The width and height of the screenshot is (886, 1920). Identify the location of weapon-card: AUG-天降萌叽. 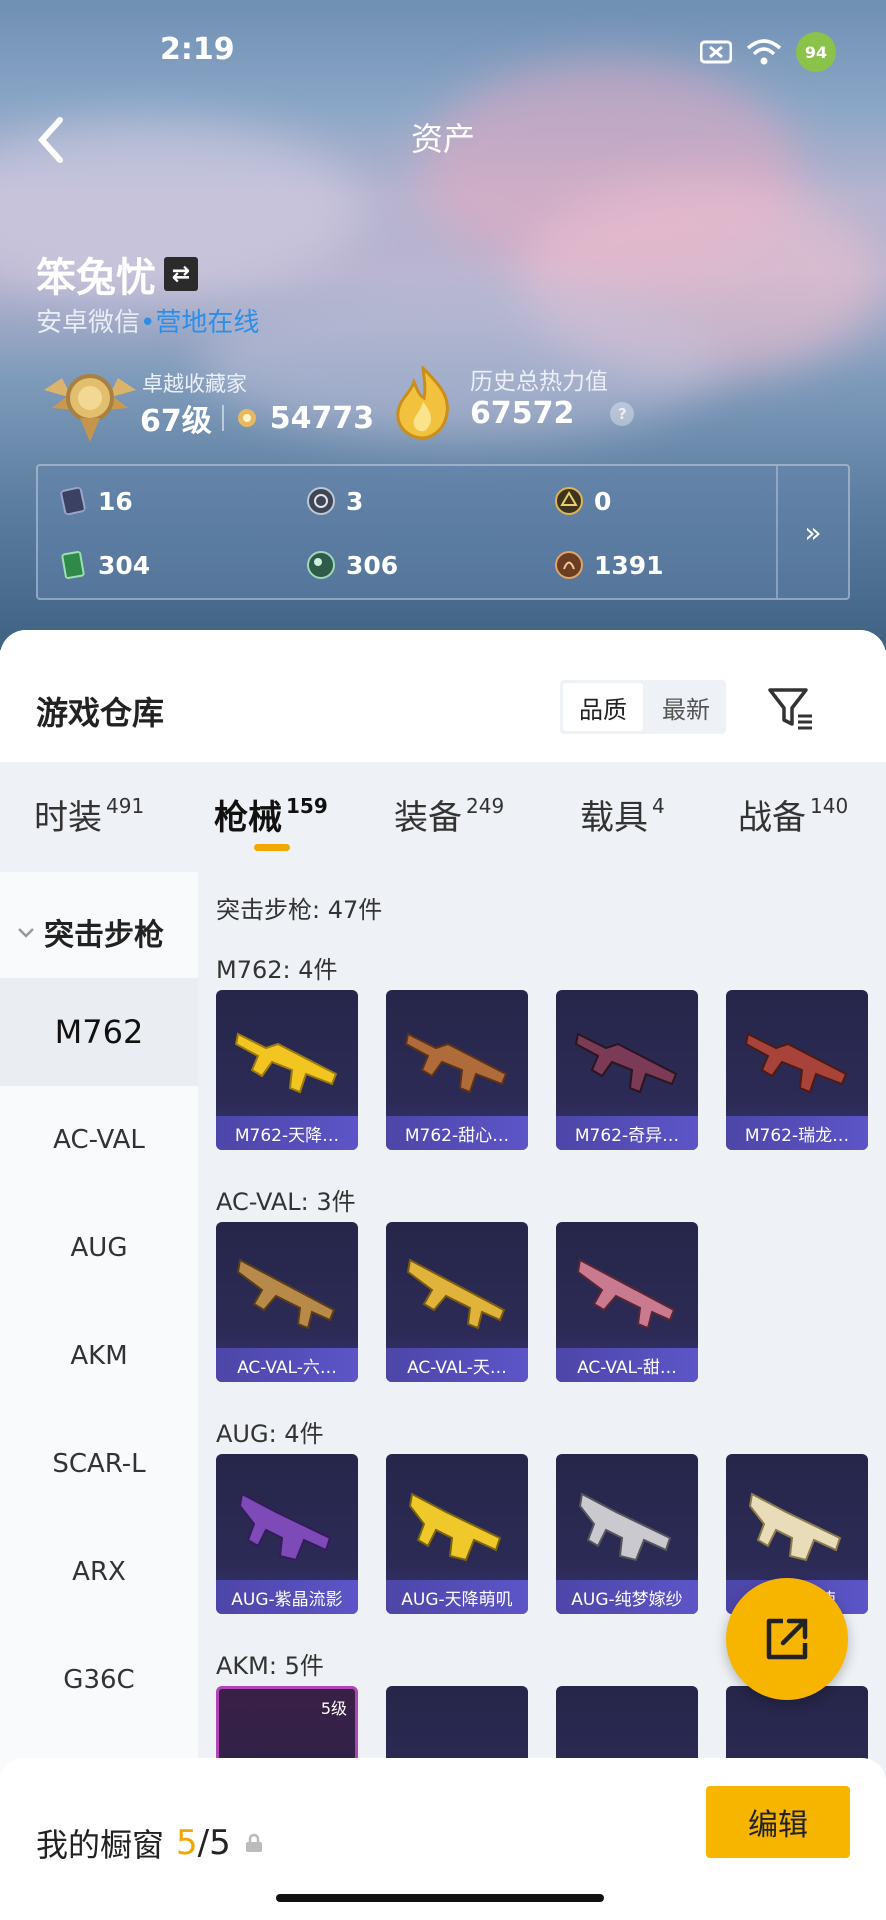
(457, 1534).